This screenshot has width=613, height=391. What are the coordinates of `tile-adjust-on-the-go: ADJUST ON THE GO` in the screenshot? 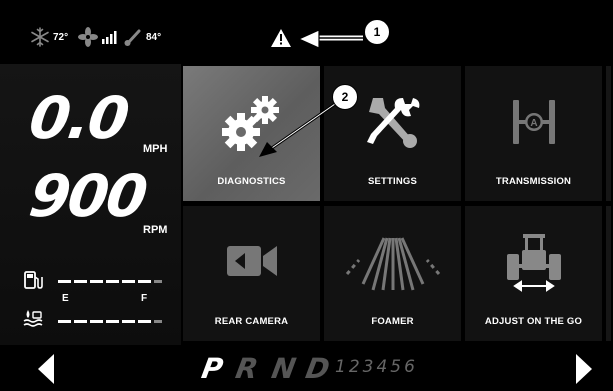 It's located at (534, 274).